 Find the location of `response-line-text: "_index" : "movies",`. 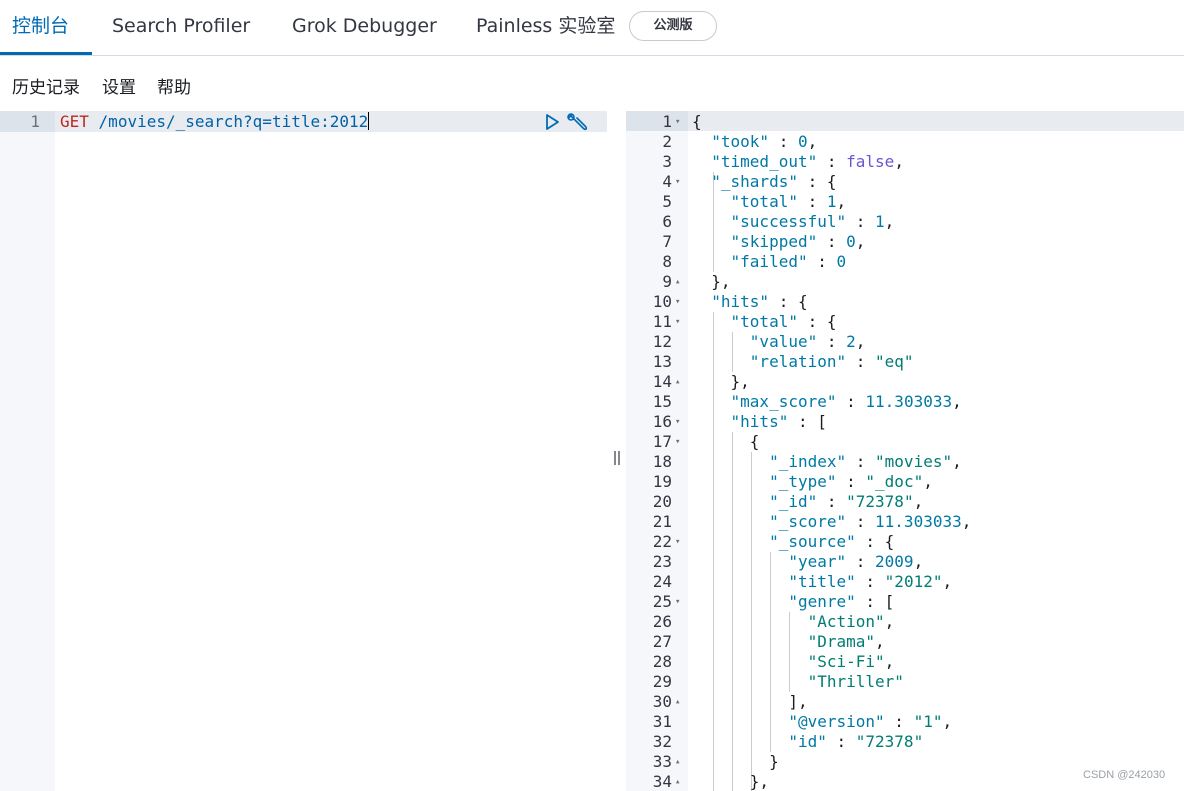

response-line-text: "_index" : "movies", is located at coordinates (865, 461).